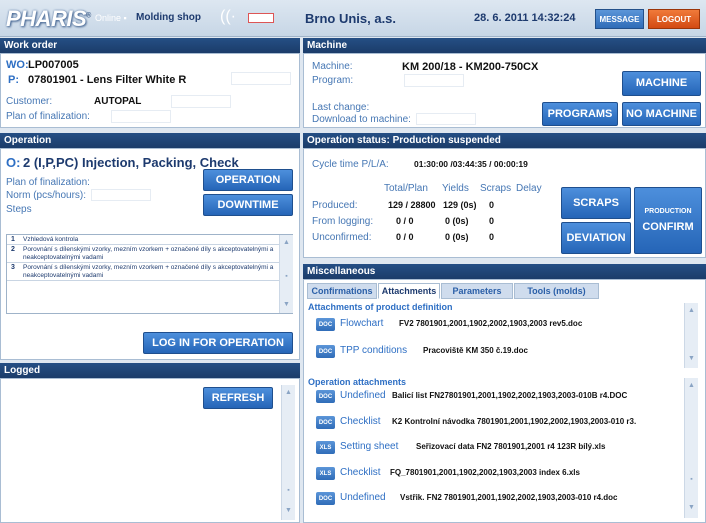  What do you see at coordinates (504, 140) in the screenshot?
I see `status-header: Operation status: Production suspended` at bounding box center [504, 140].